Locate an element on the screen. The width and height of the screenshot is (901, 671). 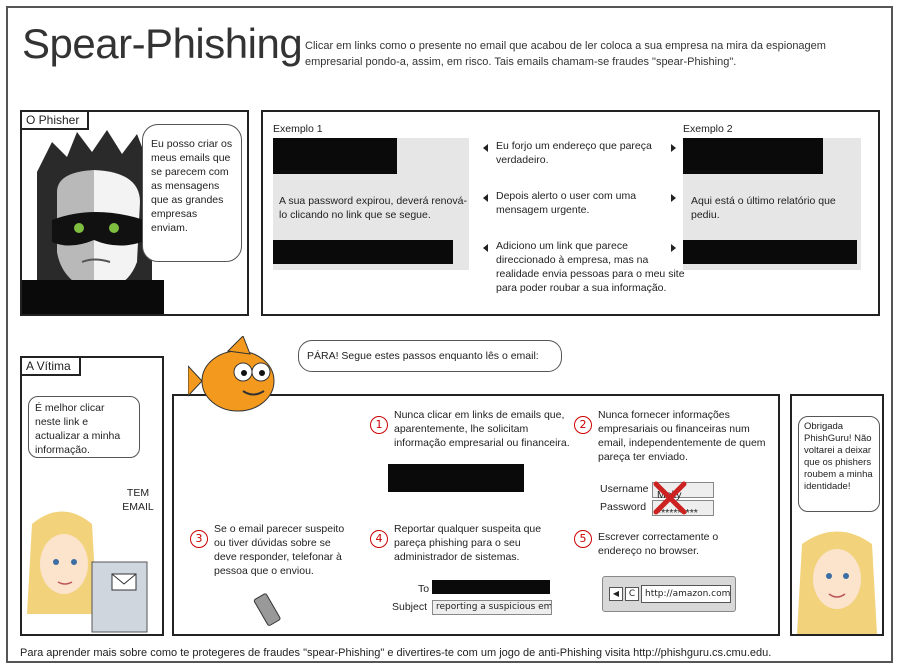
subject-value: reporting a suspicious email is located at coordinates (494, 607).